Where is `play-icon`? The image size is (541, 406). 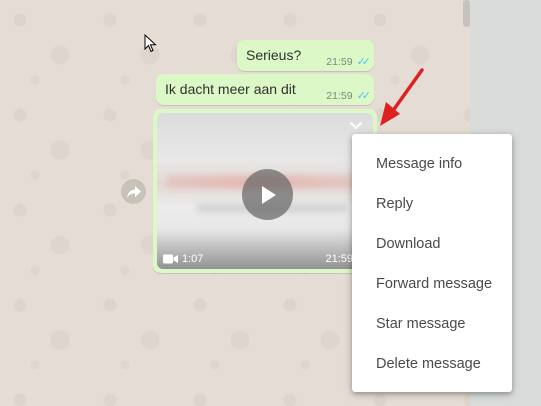 play-icon is located at coordinates (268, 194).